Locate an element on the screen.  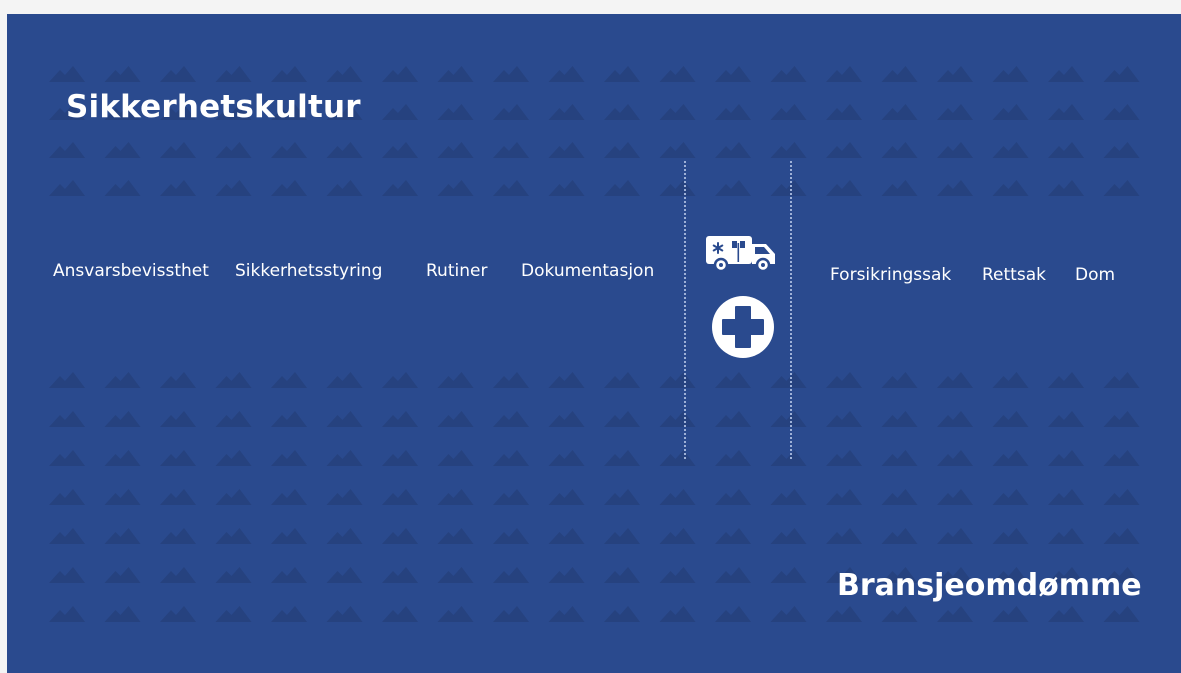
label-rettsak: Rettsak is located at coordinates (1014, 275).